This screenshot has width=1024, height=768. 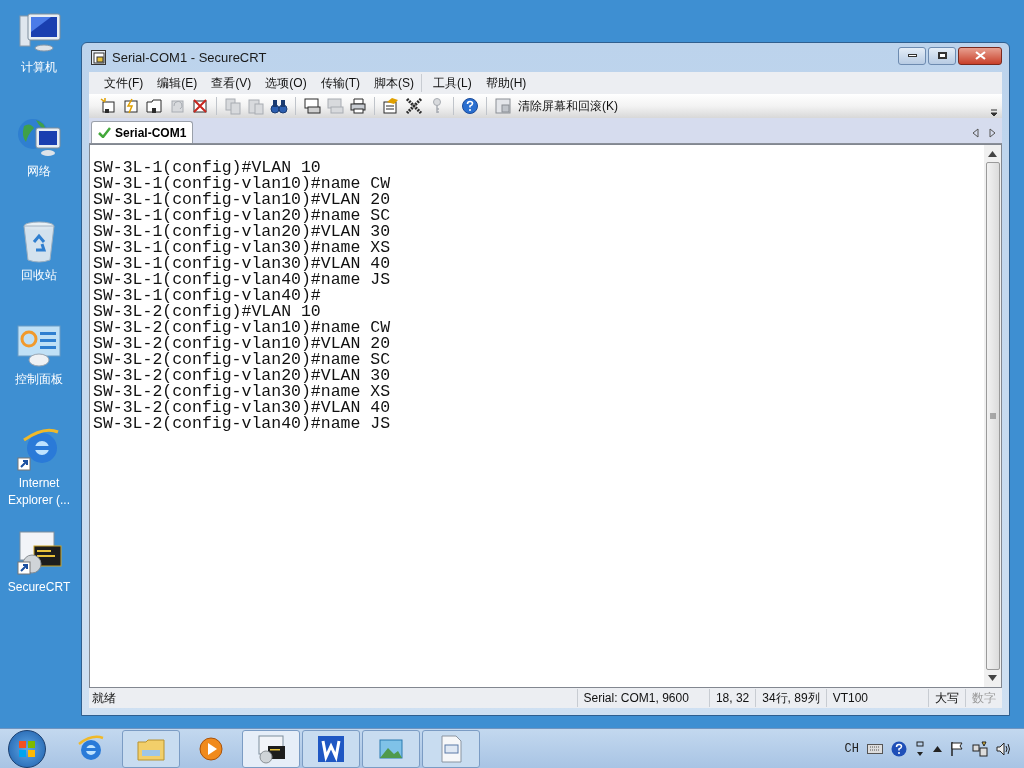 What do you see at coordinates (242, 232) in the screenshot?
I see `terminal-line: SW-3L-1(config-vlan20)#VLAN 30` at bounding box center [242, 232].